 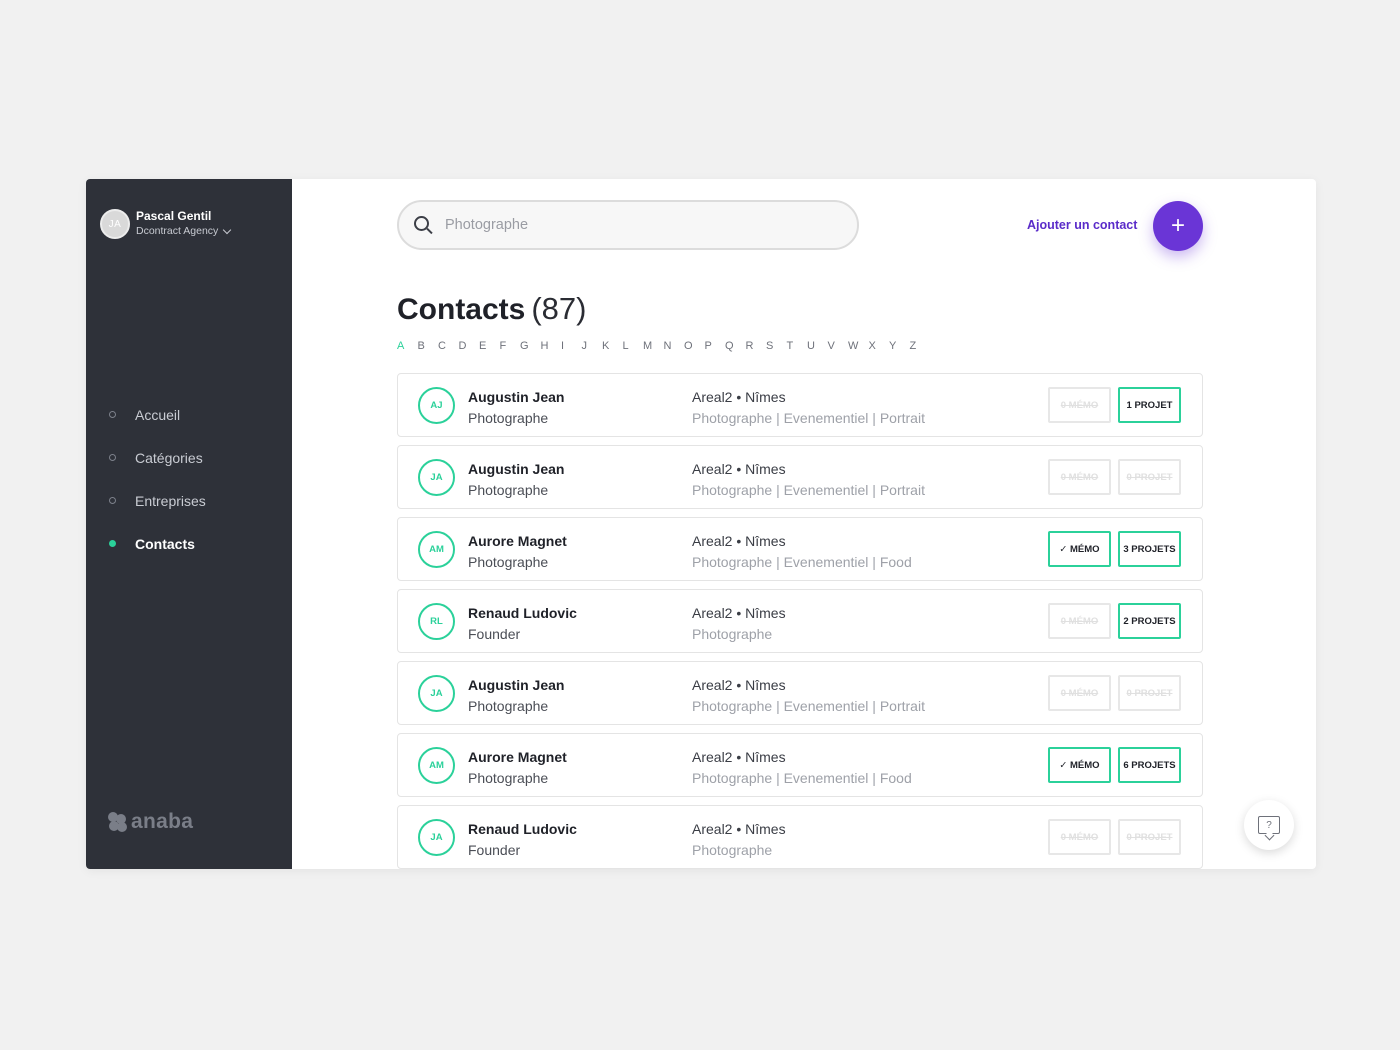 What do you see at coordinates (694, 346) in the screenshot?
I see `alphabet-letter-o: O` at bounding box center [694, 346].